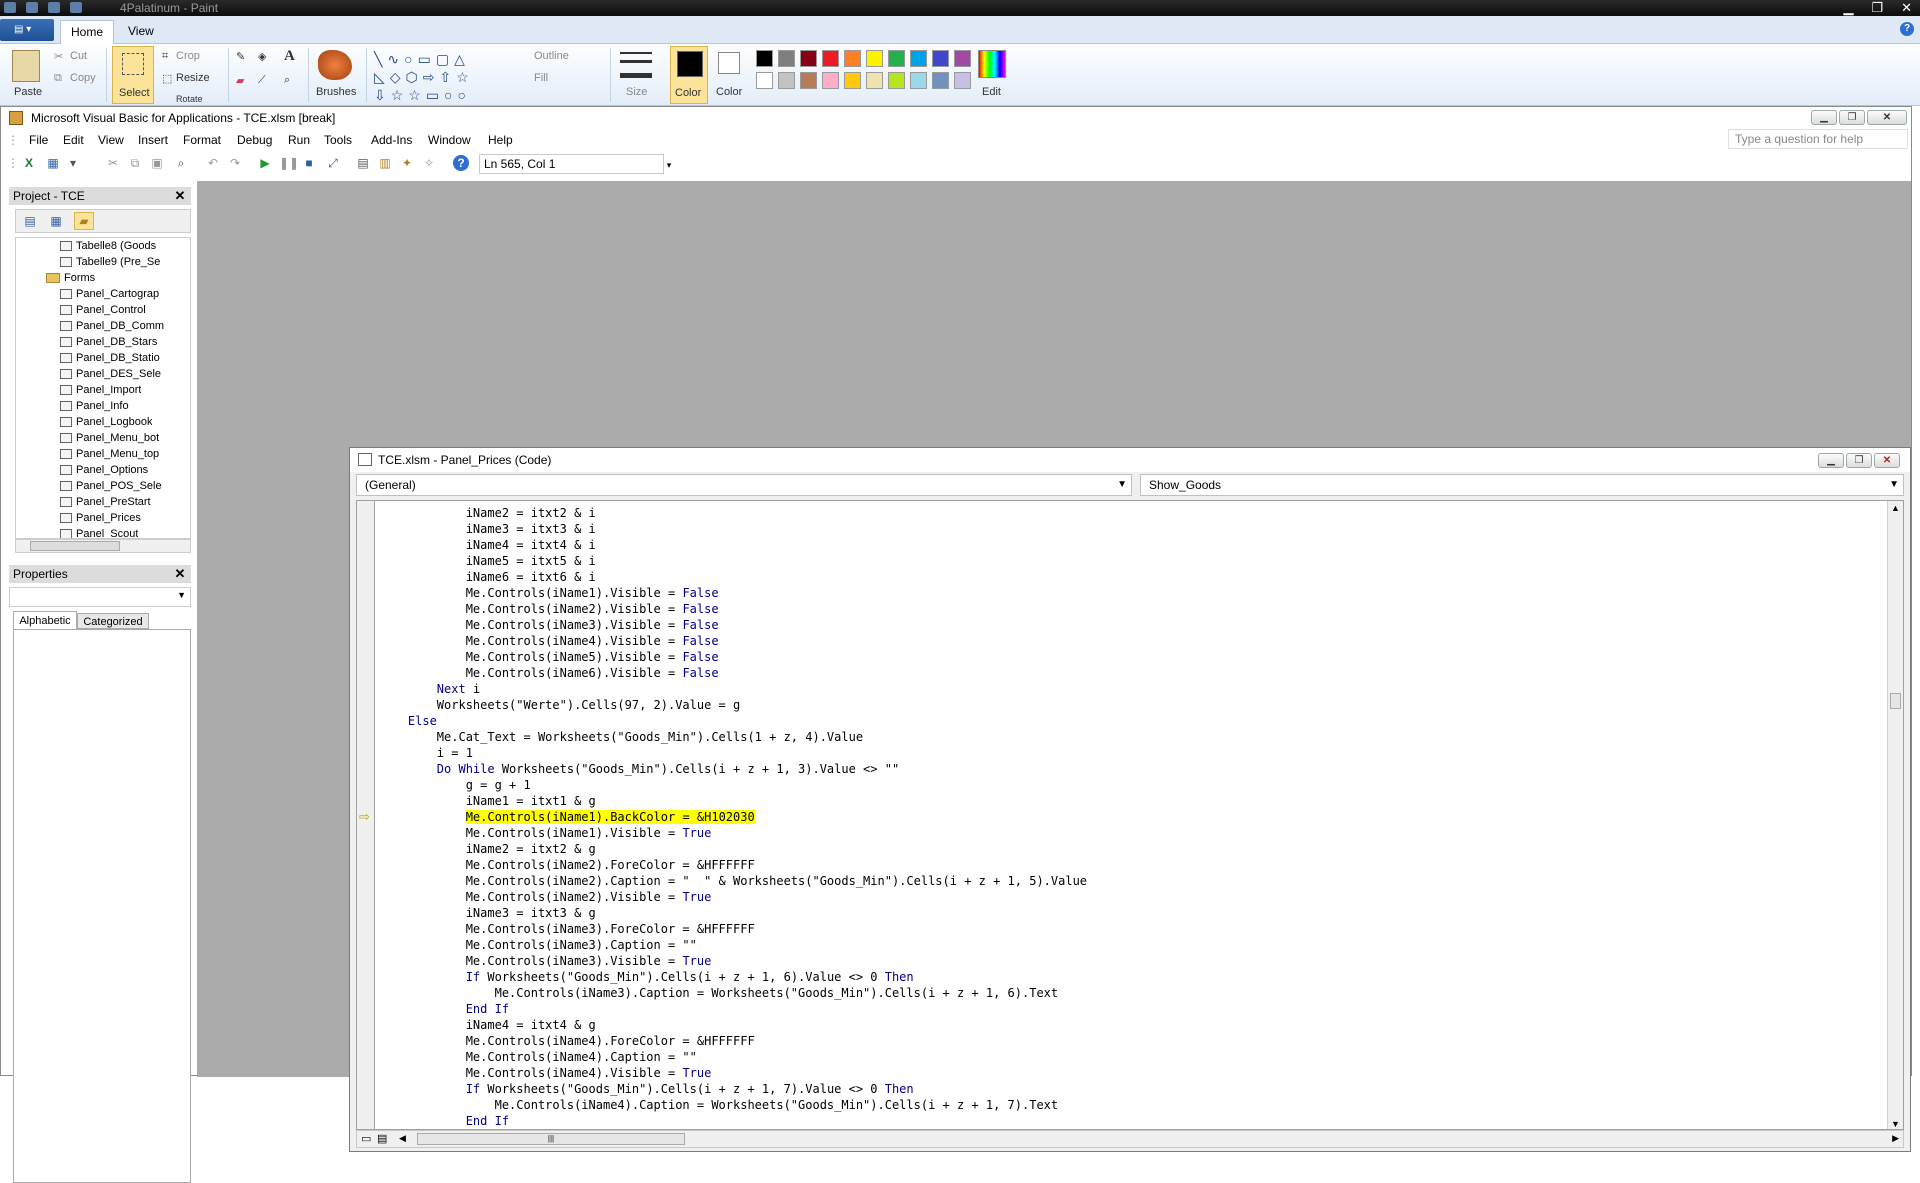  What do you see at coordinates (265, 163) in the screenshot?
I see `run-icon: ▶` at bounding box center [265, 163].